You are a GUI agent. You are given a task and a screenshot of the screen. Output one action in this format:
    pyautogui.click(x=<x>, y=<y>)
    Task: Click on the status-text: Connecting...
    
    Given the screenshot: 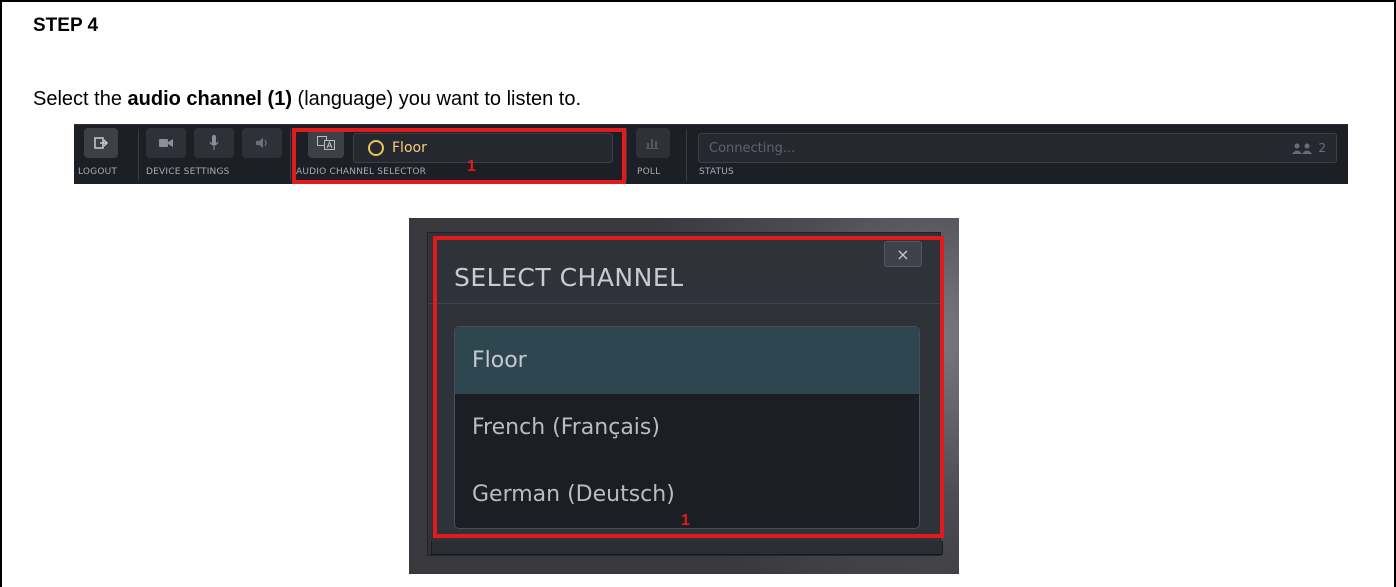 What is the action you would take?
    pyautogui.click(x=752, y=148)
    